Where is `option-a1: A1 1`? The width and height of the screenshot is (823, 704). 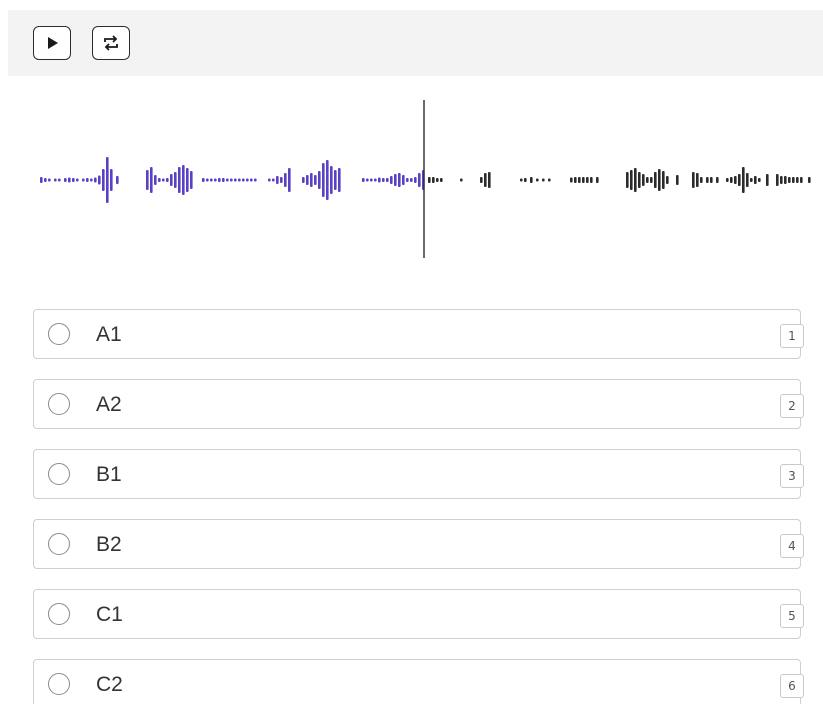 option-a1: A1 1 is located at coordinates (418, 334).